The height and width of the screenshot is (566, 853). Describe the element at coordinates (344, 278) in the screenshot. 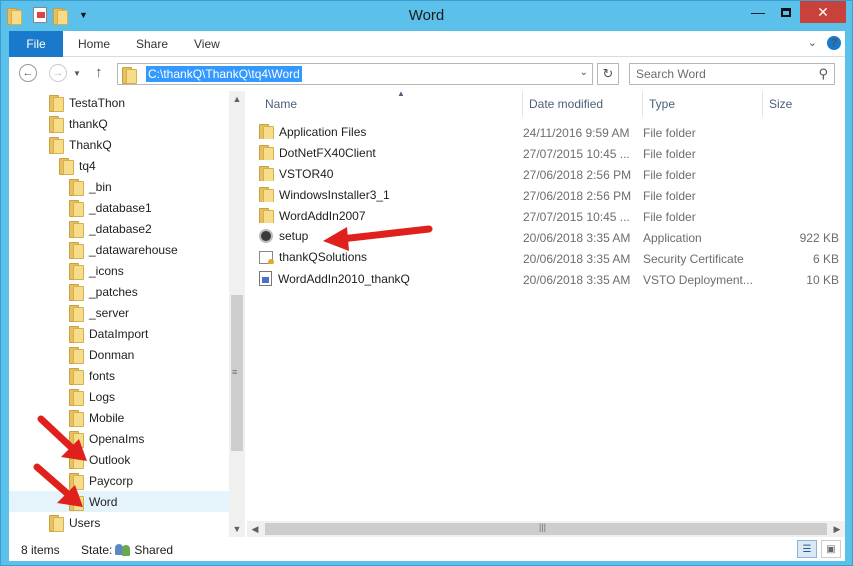

I see `file-name: WordAddIn2010_thankQ` at that location.